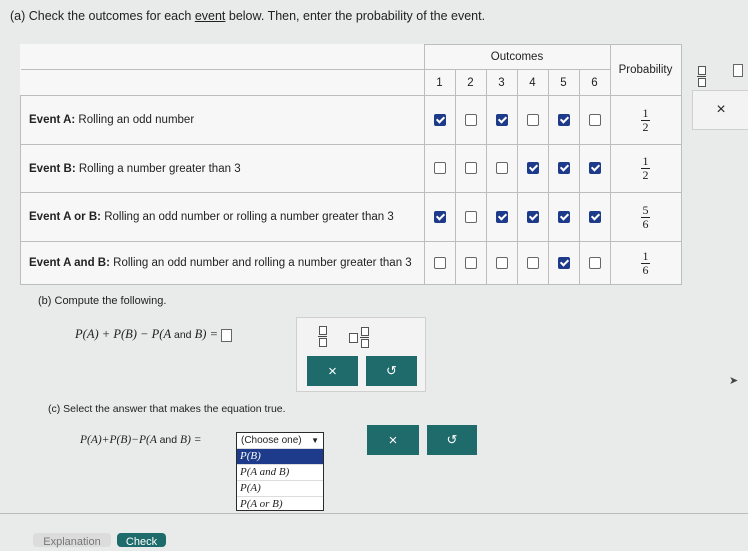 This screenshot has height=551, width=748. Describe the element at coordinates (280, 488) in the screenshot. I see `dropdown-option: P(A)` at that location.